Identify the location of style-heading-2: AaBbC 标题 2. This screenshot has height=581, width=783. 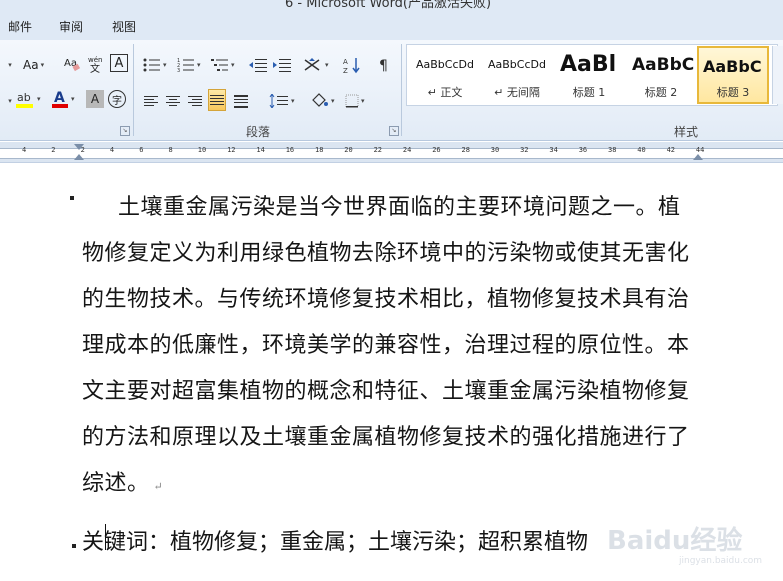
(661, 75).